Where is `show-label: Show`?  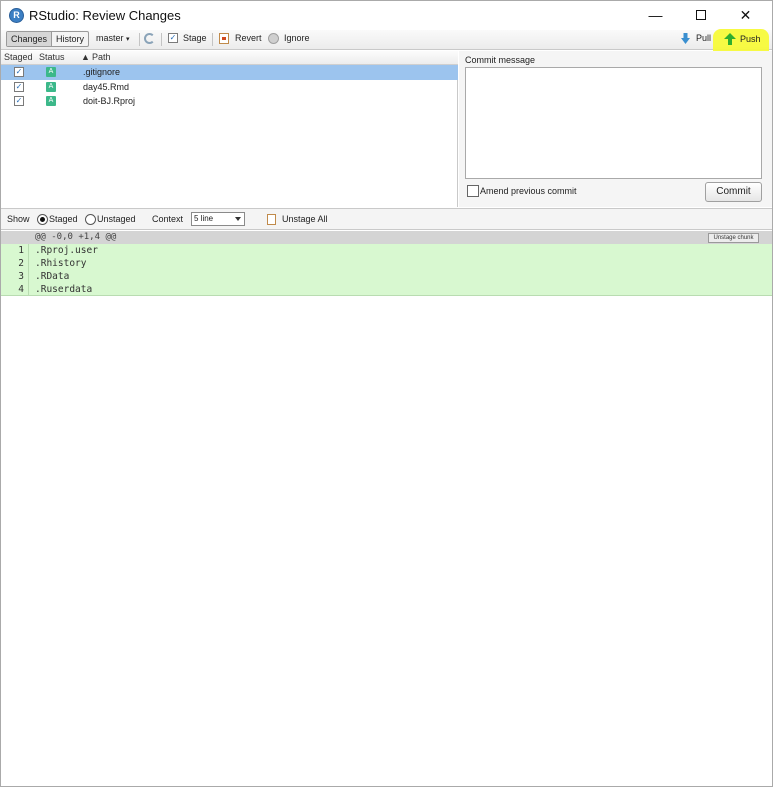 show-label: Show is located at coordinates (18, 219).